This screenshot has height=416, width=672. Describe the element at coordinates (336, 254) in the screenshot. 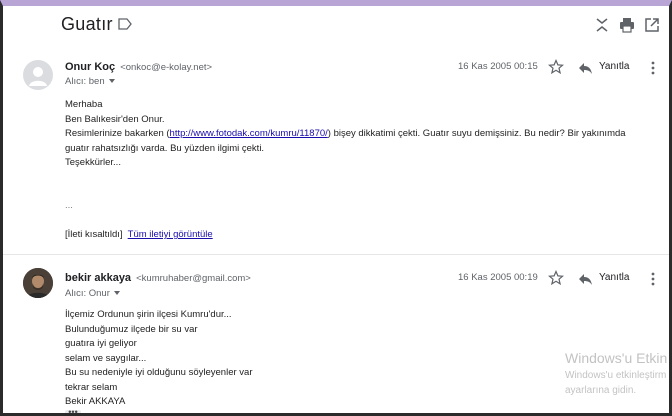

I see `message-divider` at that location.